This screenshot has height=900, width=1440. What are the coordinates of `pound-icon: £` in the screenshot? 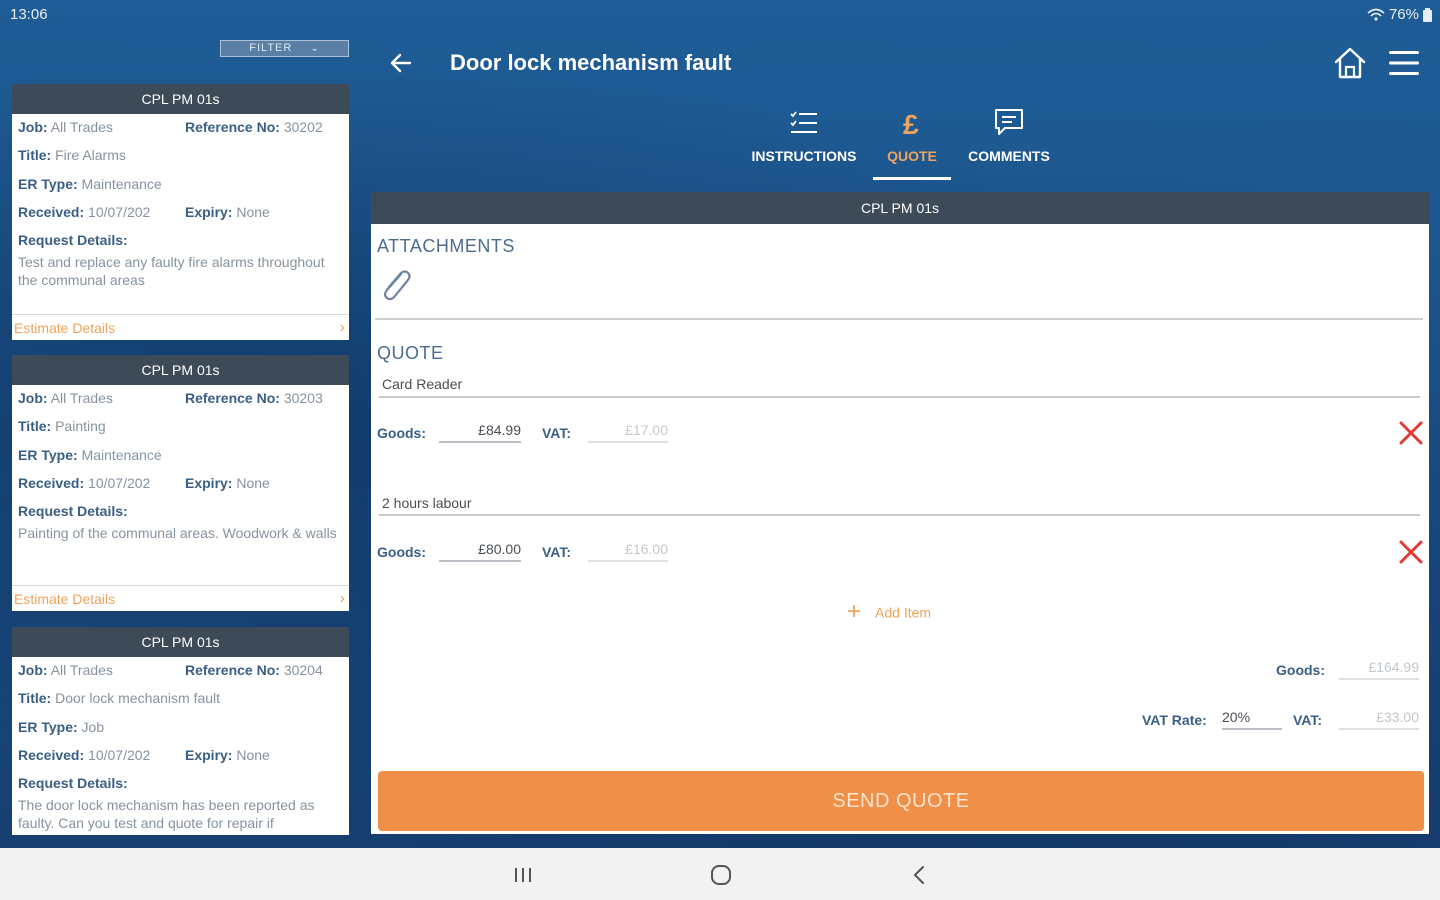 It's located at (911, 124).